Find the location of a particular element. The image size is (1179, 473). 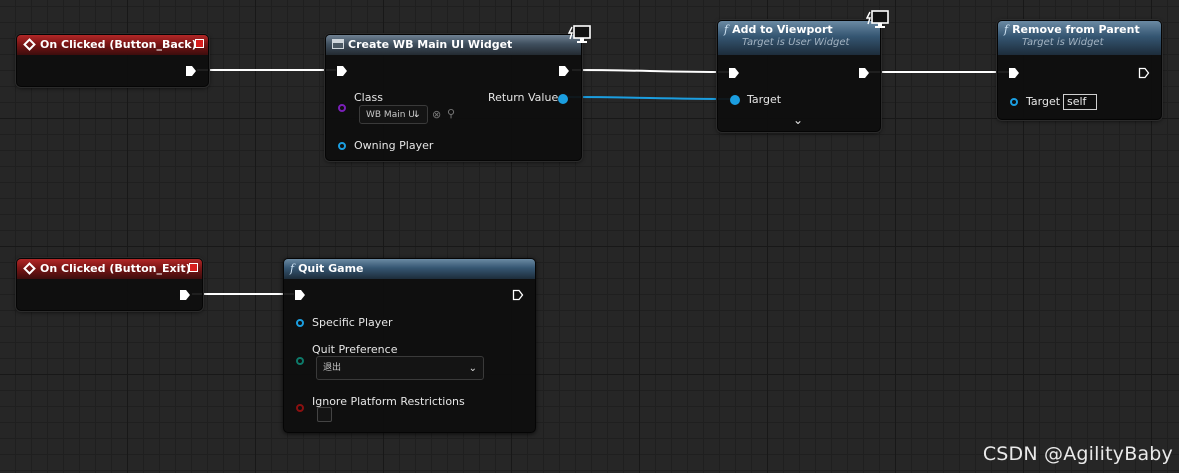

watermark: CSDN @AgilityBaby is located at coordinates (1077, 454).